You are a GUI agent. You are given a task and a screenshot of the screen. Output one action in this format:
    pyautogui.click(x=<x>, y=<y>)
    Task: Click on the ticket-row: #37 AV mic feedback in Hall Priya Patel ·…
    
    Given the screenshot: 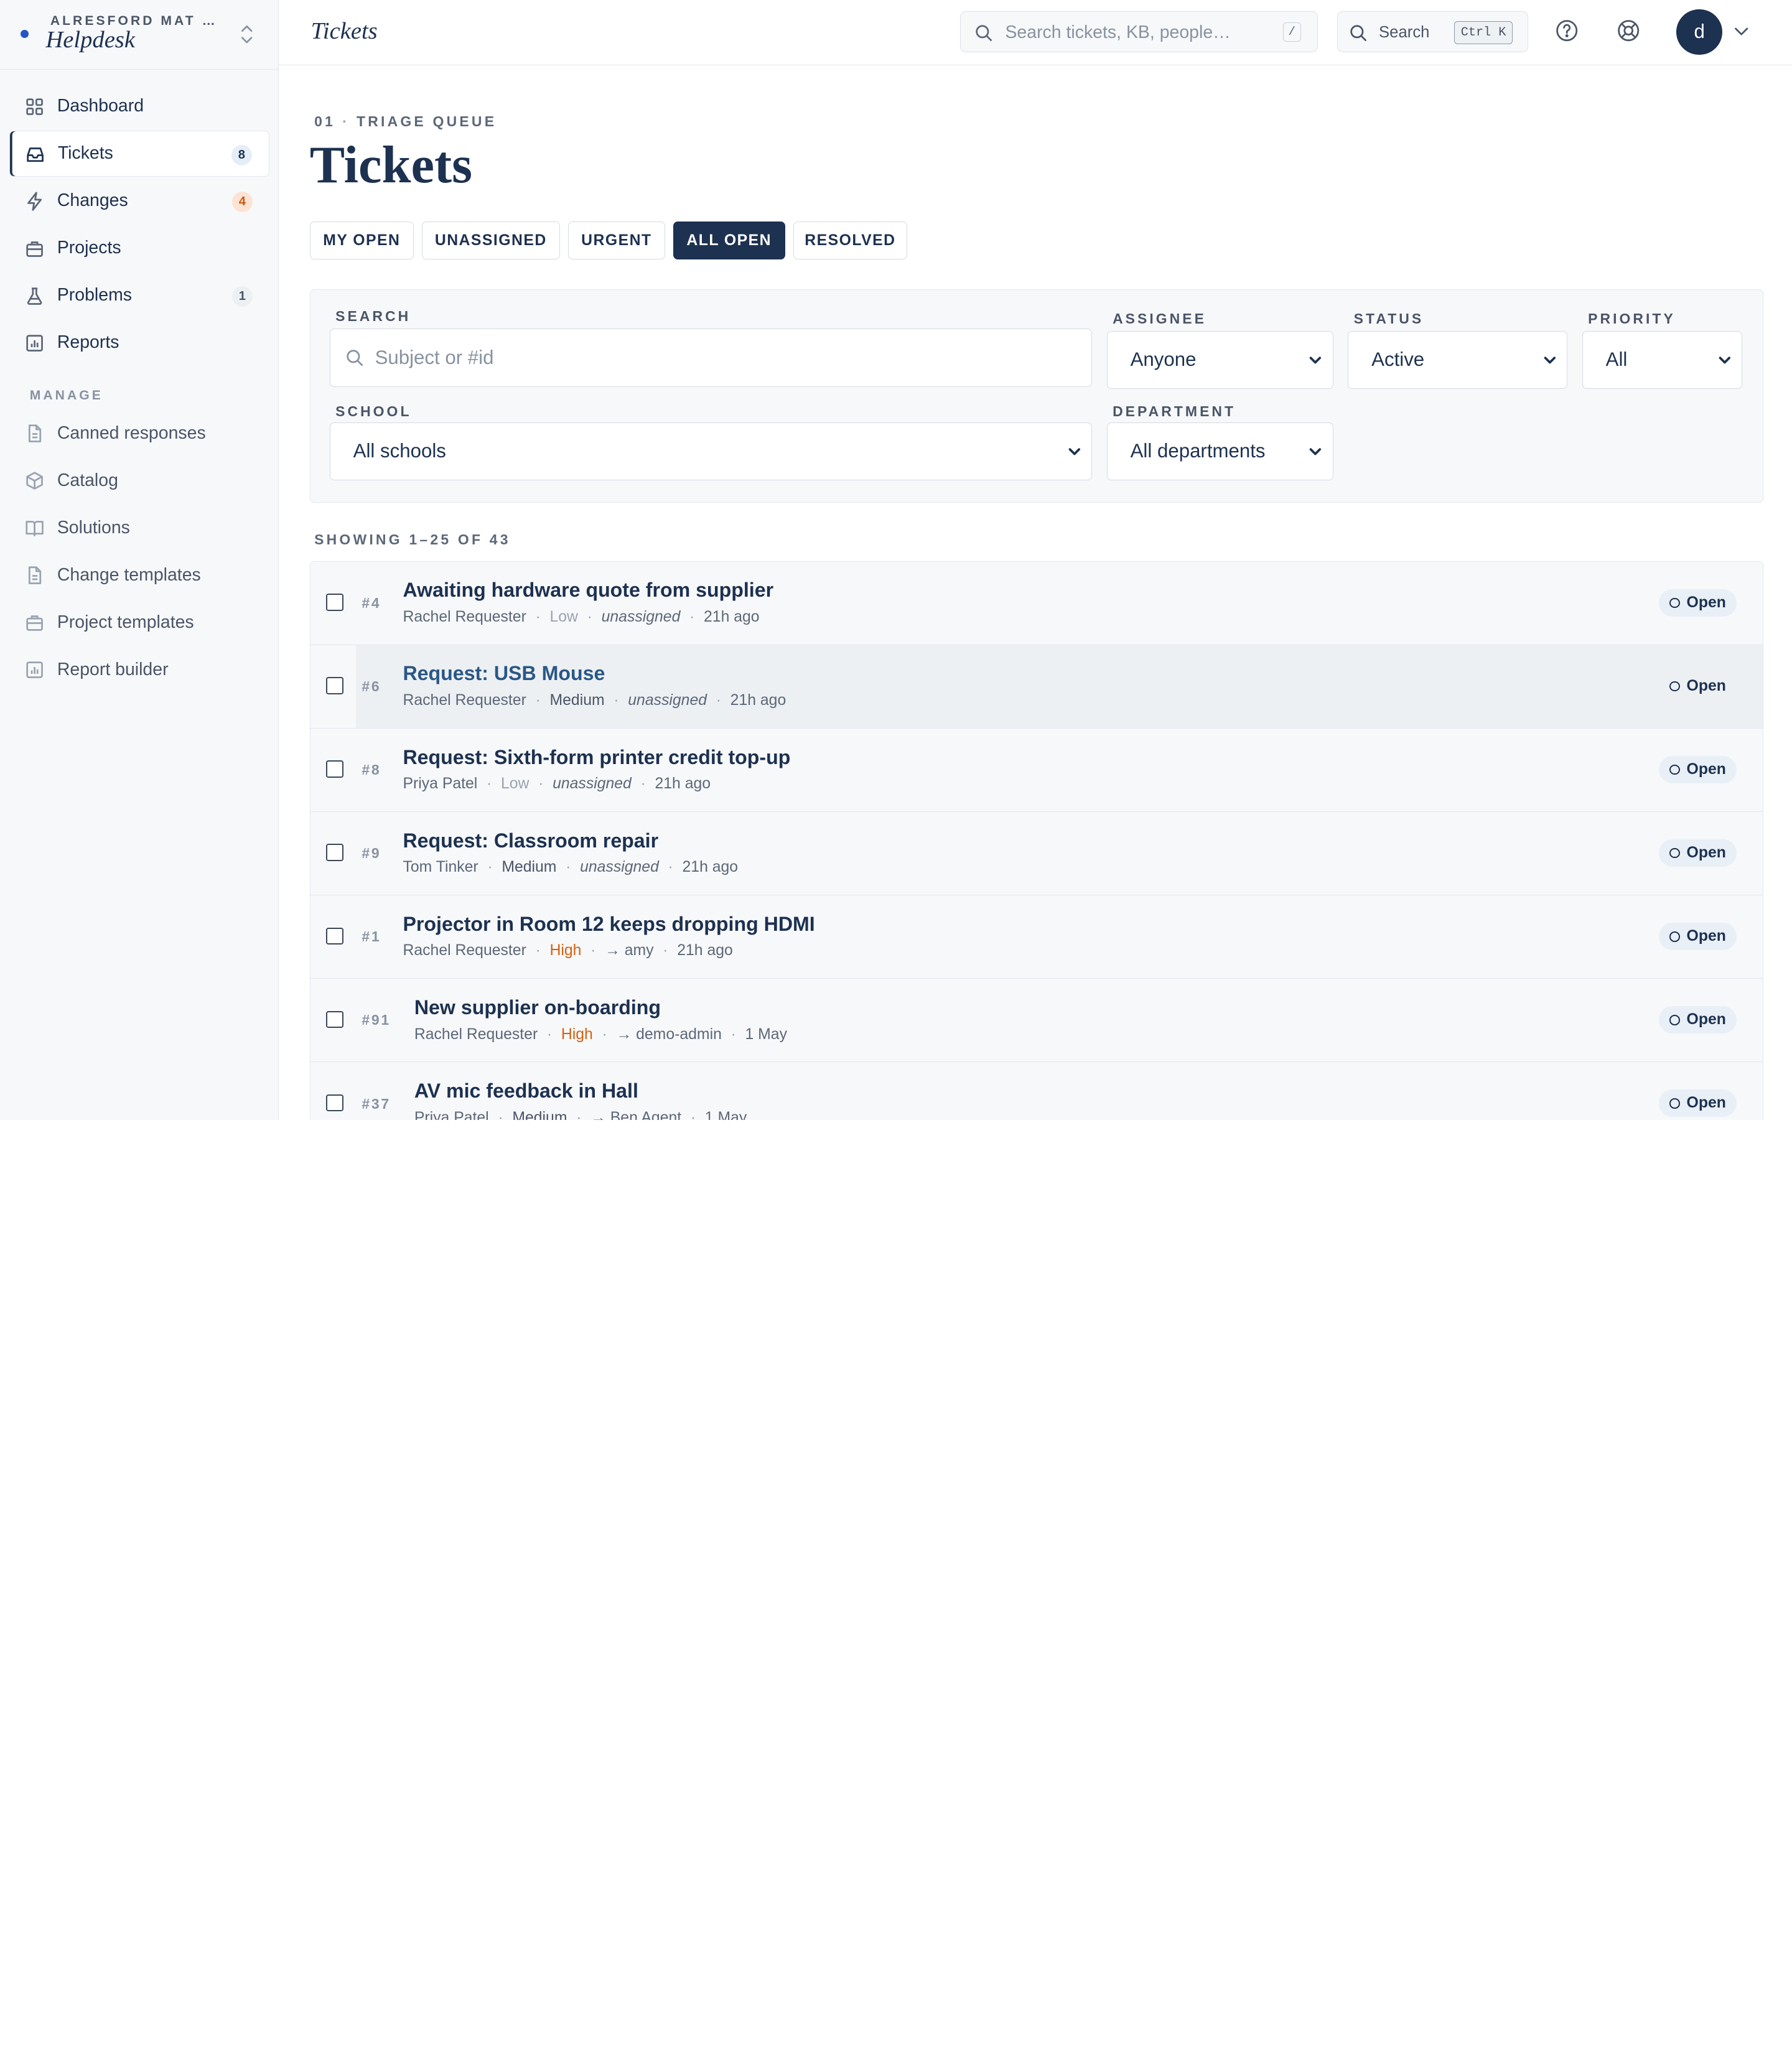 What is the action you would take?
    pyautogui.click(x=1036, y=1091)
    